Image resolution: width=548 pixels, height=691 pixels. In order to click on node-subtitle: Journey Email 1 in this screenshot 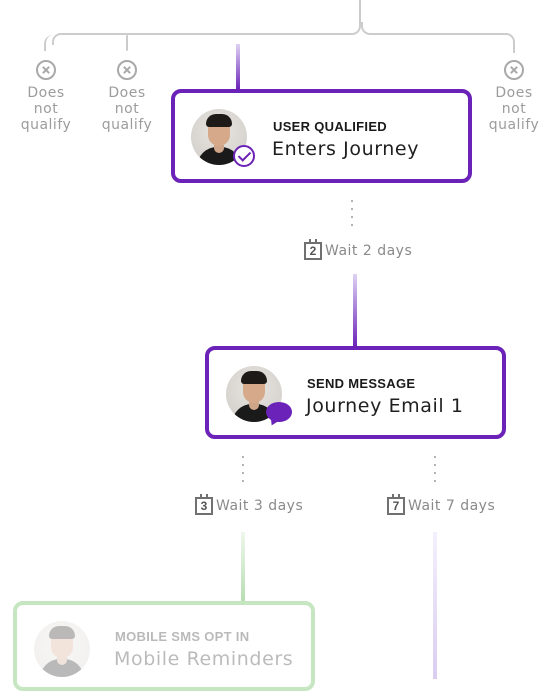, I will do `click(385, 406)`.